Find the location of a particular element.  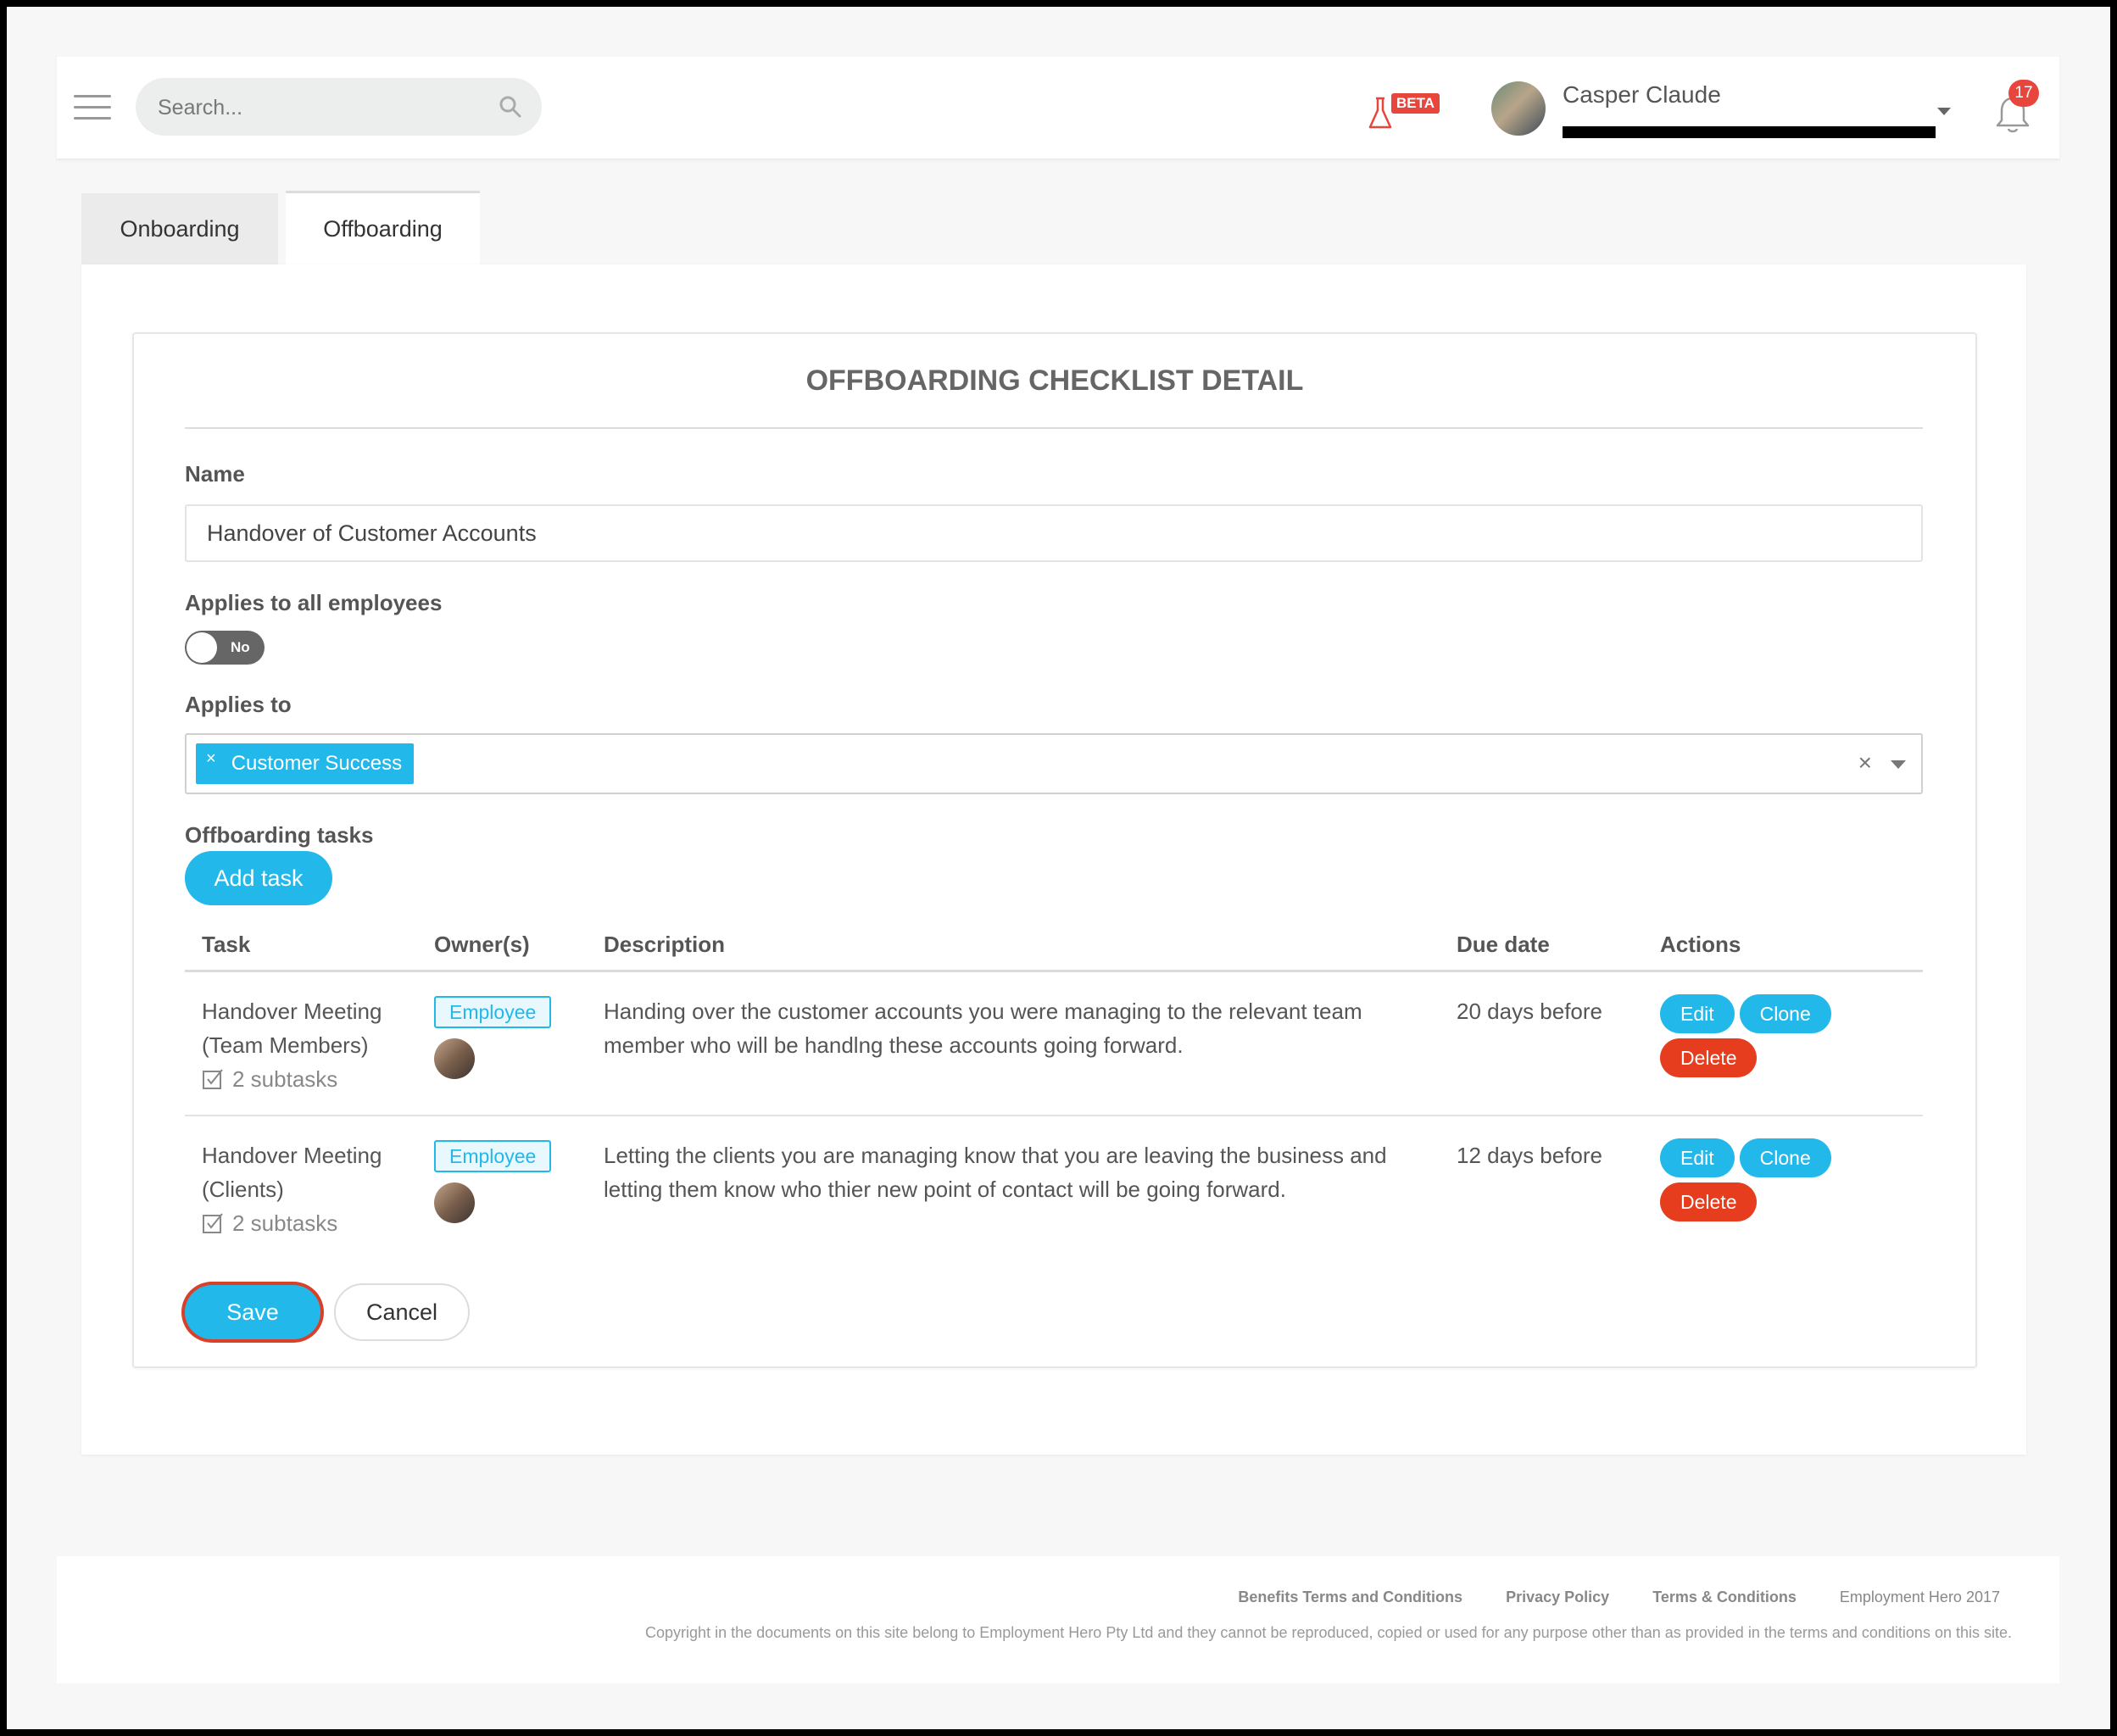

notification-count-badge: 17 is located at coordinates (2024, 93).